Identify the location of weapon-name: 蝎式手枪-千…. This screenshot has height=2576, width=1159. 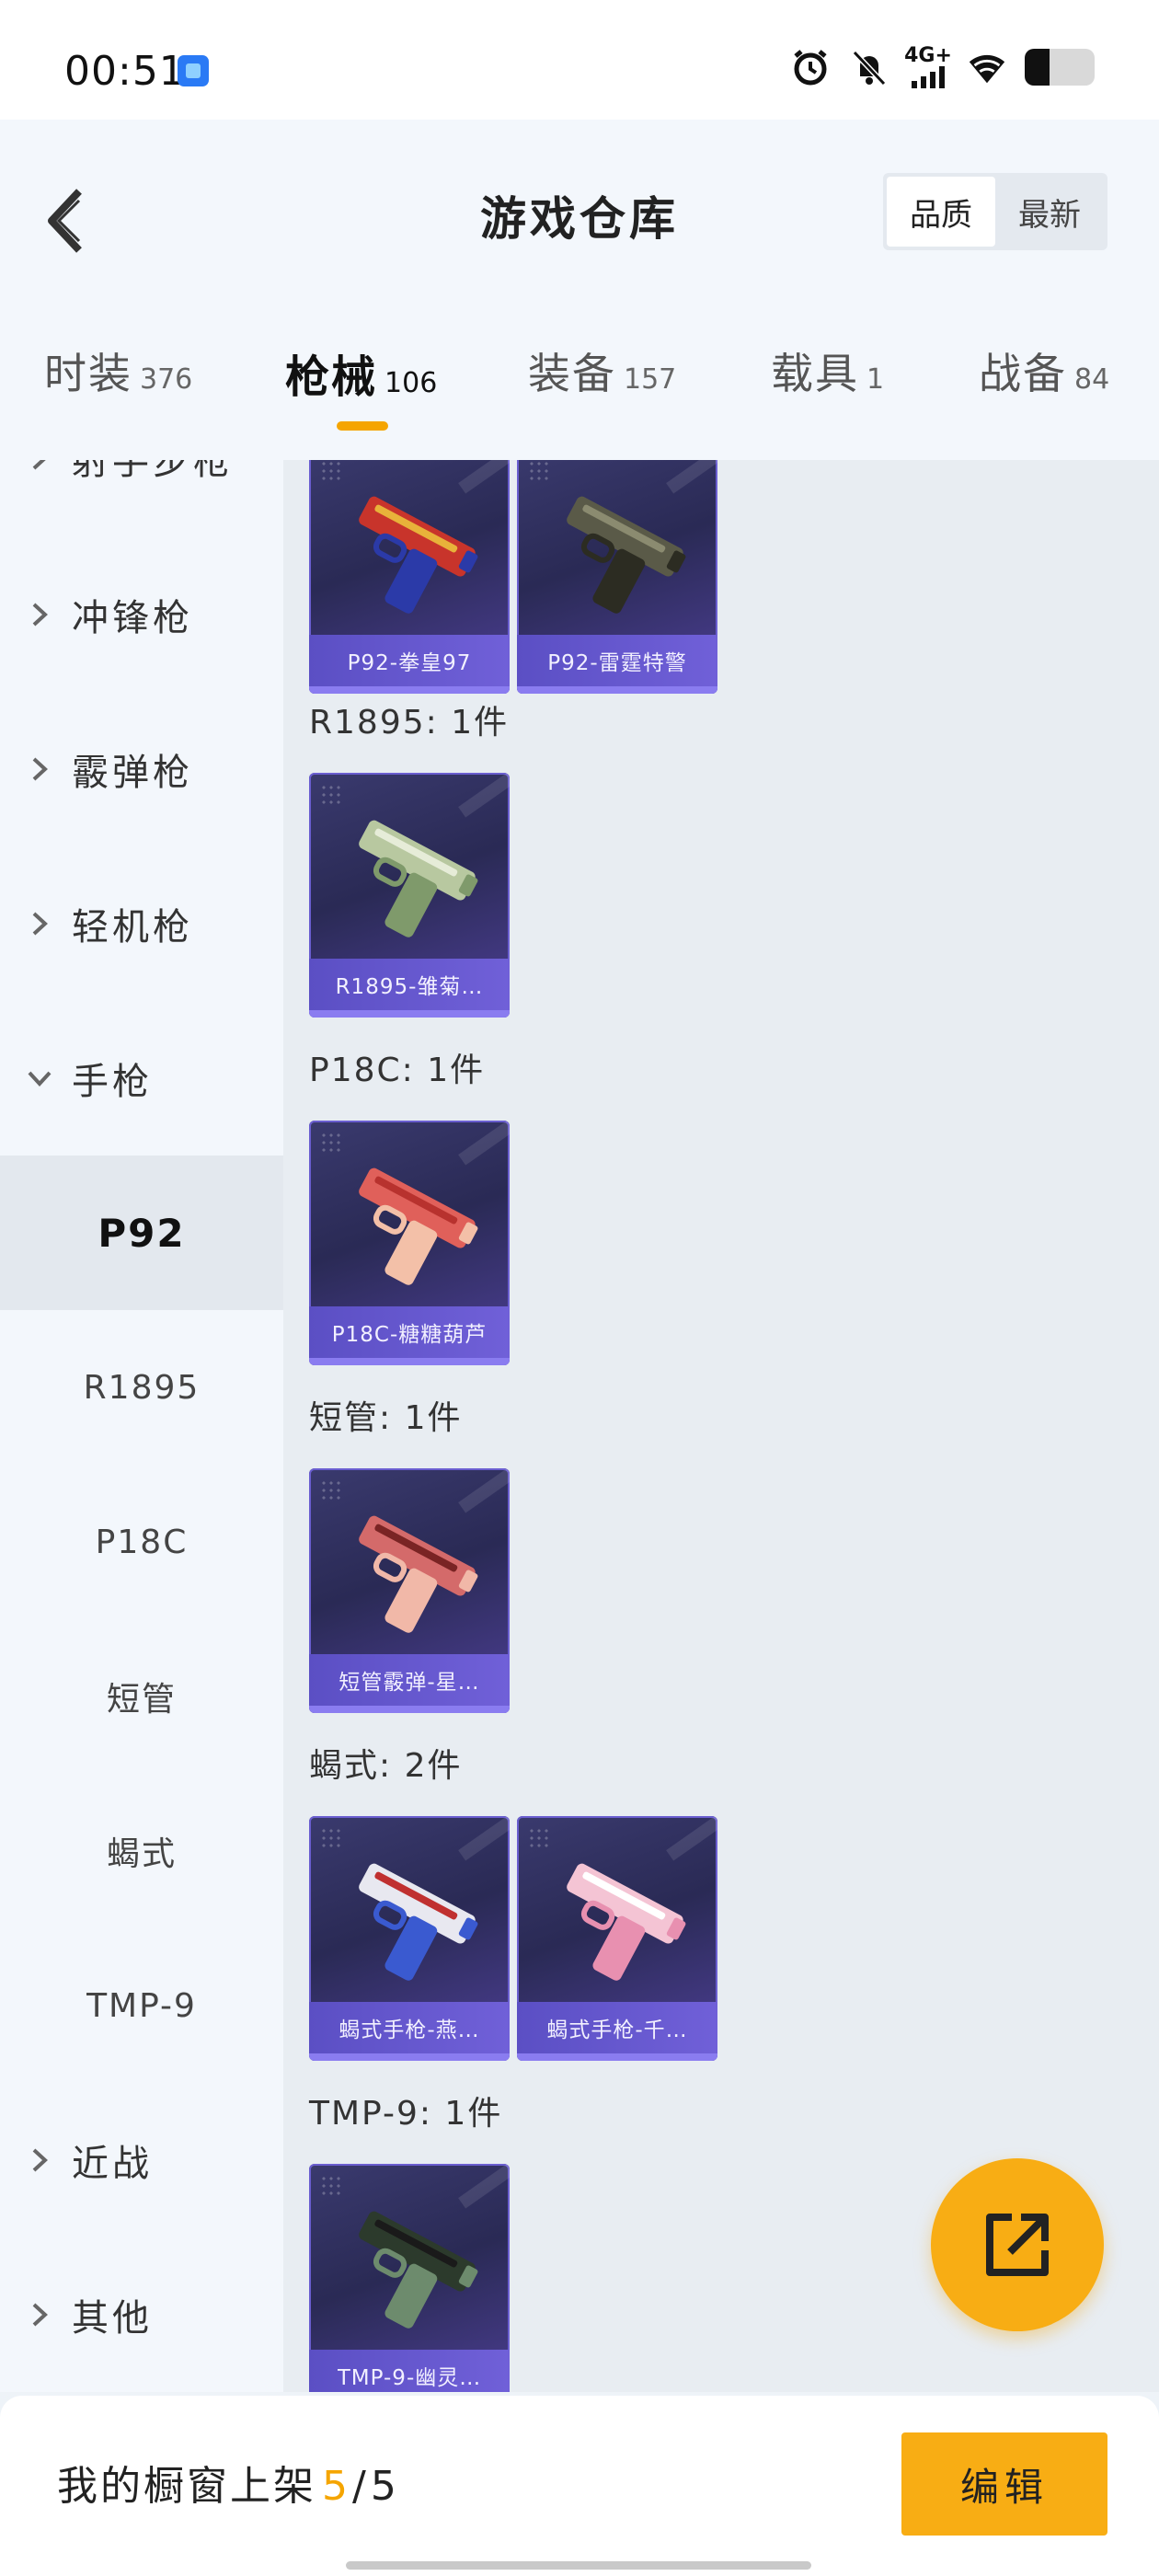
(617, 2030).